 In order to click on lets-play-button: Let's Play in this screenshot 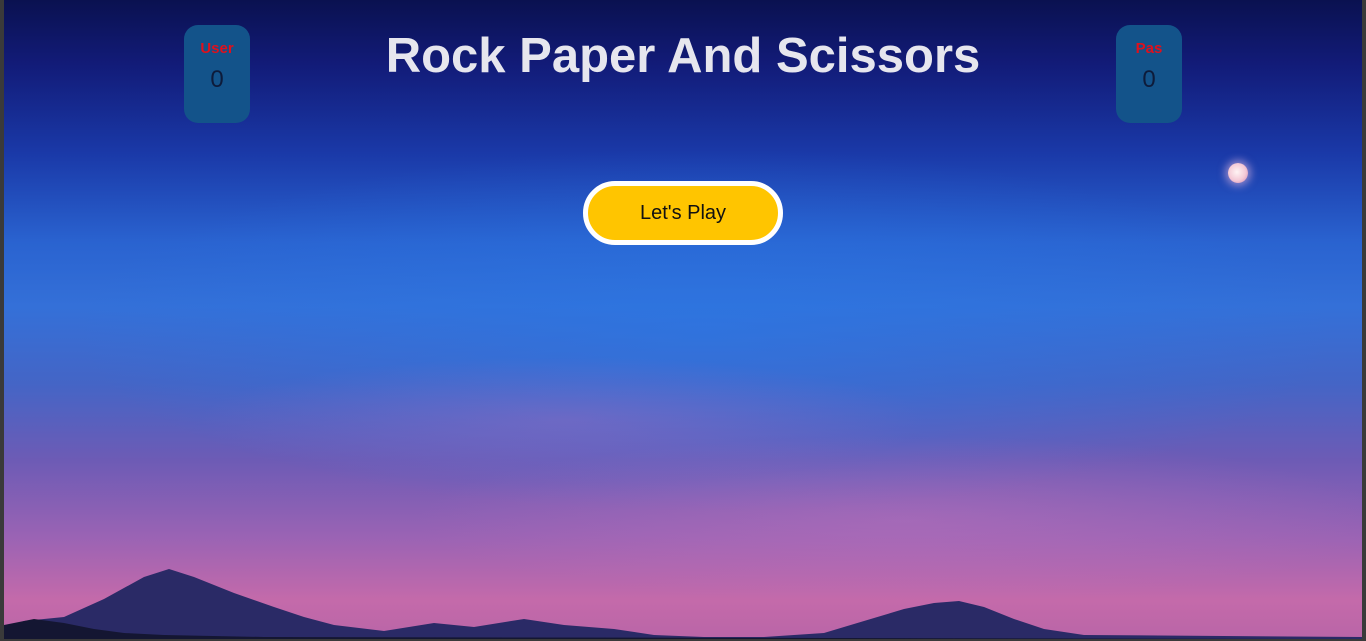, I will do `click(683, 213)`.